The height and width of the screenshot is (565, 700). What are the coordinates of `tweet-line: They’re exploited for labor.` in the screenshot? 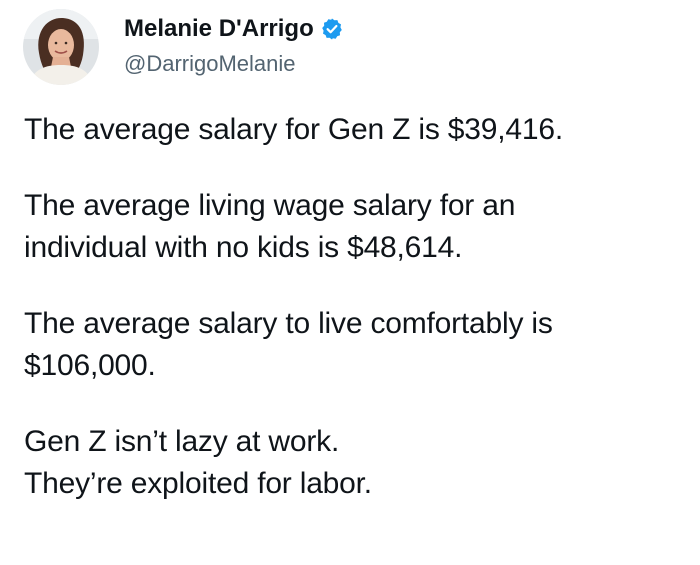 It's located at (198, 483).